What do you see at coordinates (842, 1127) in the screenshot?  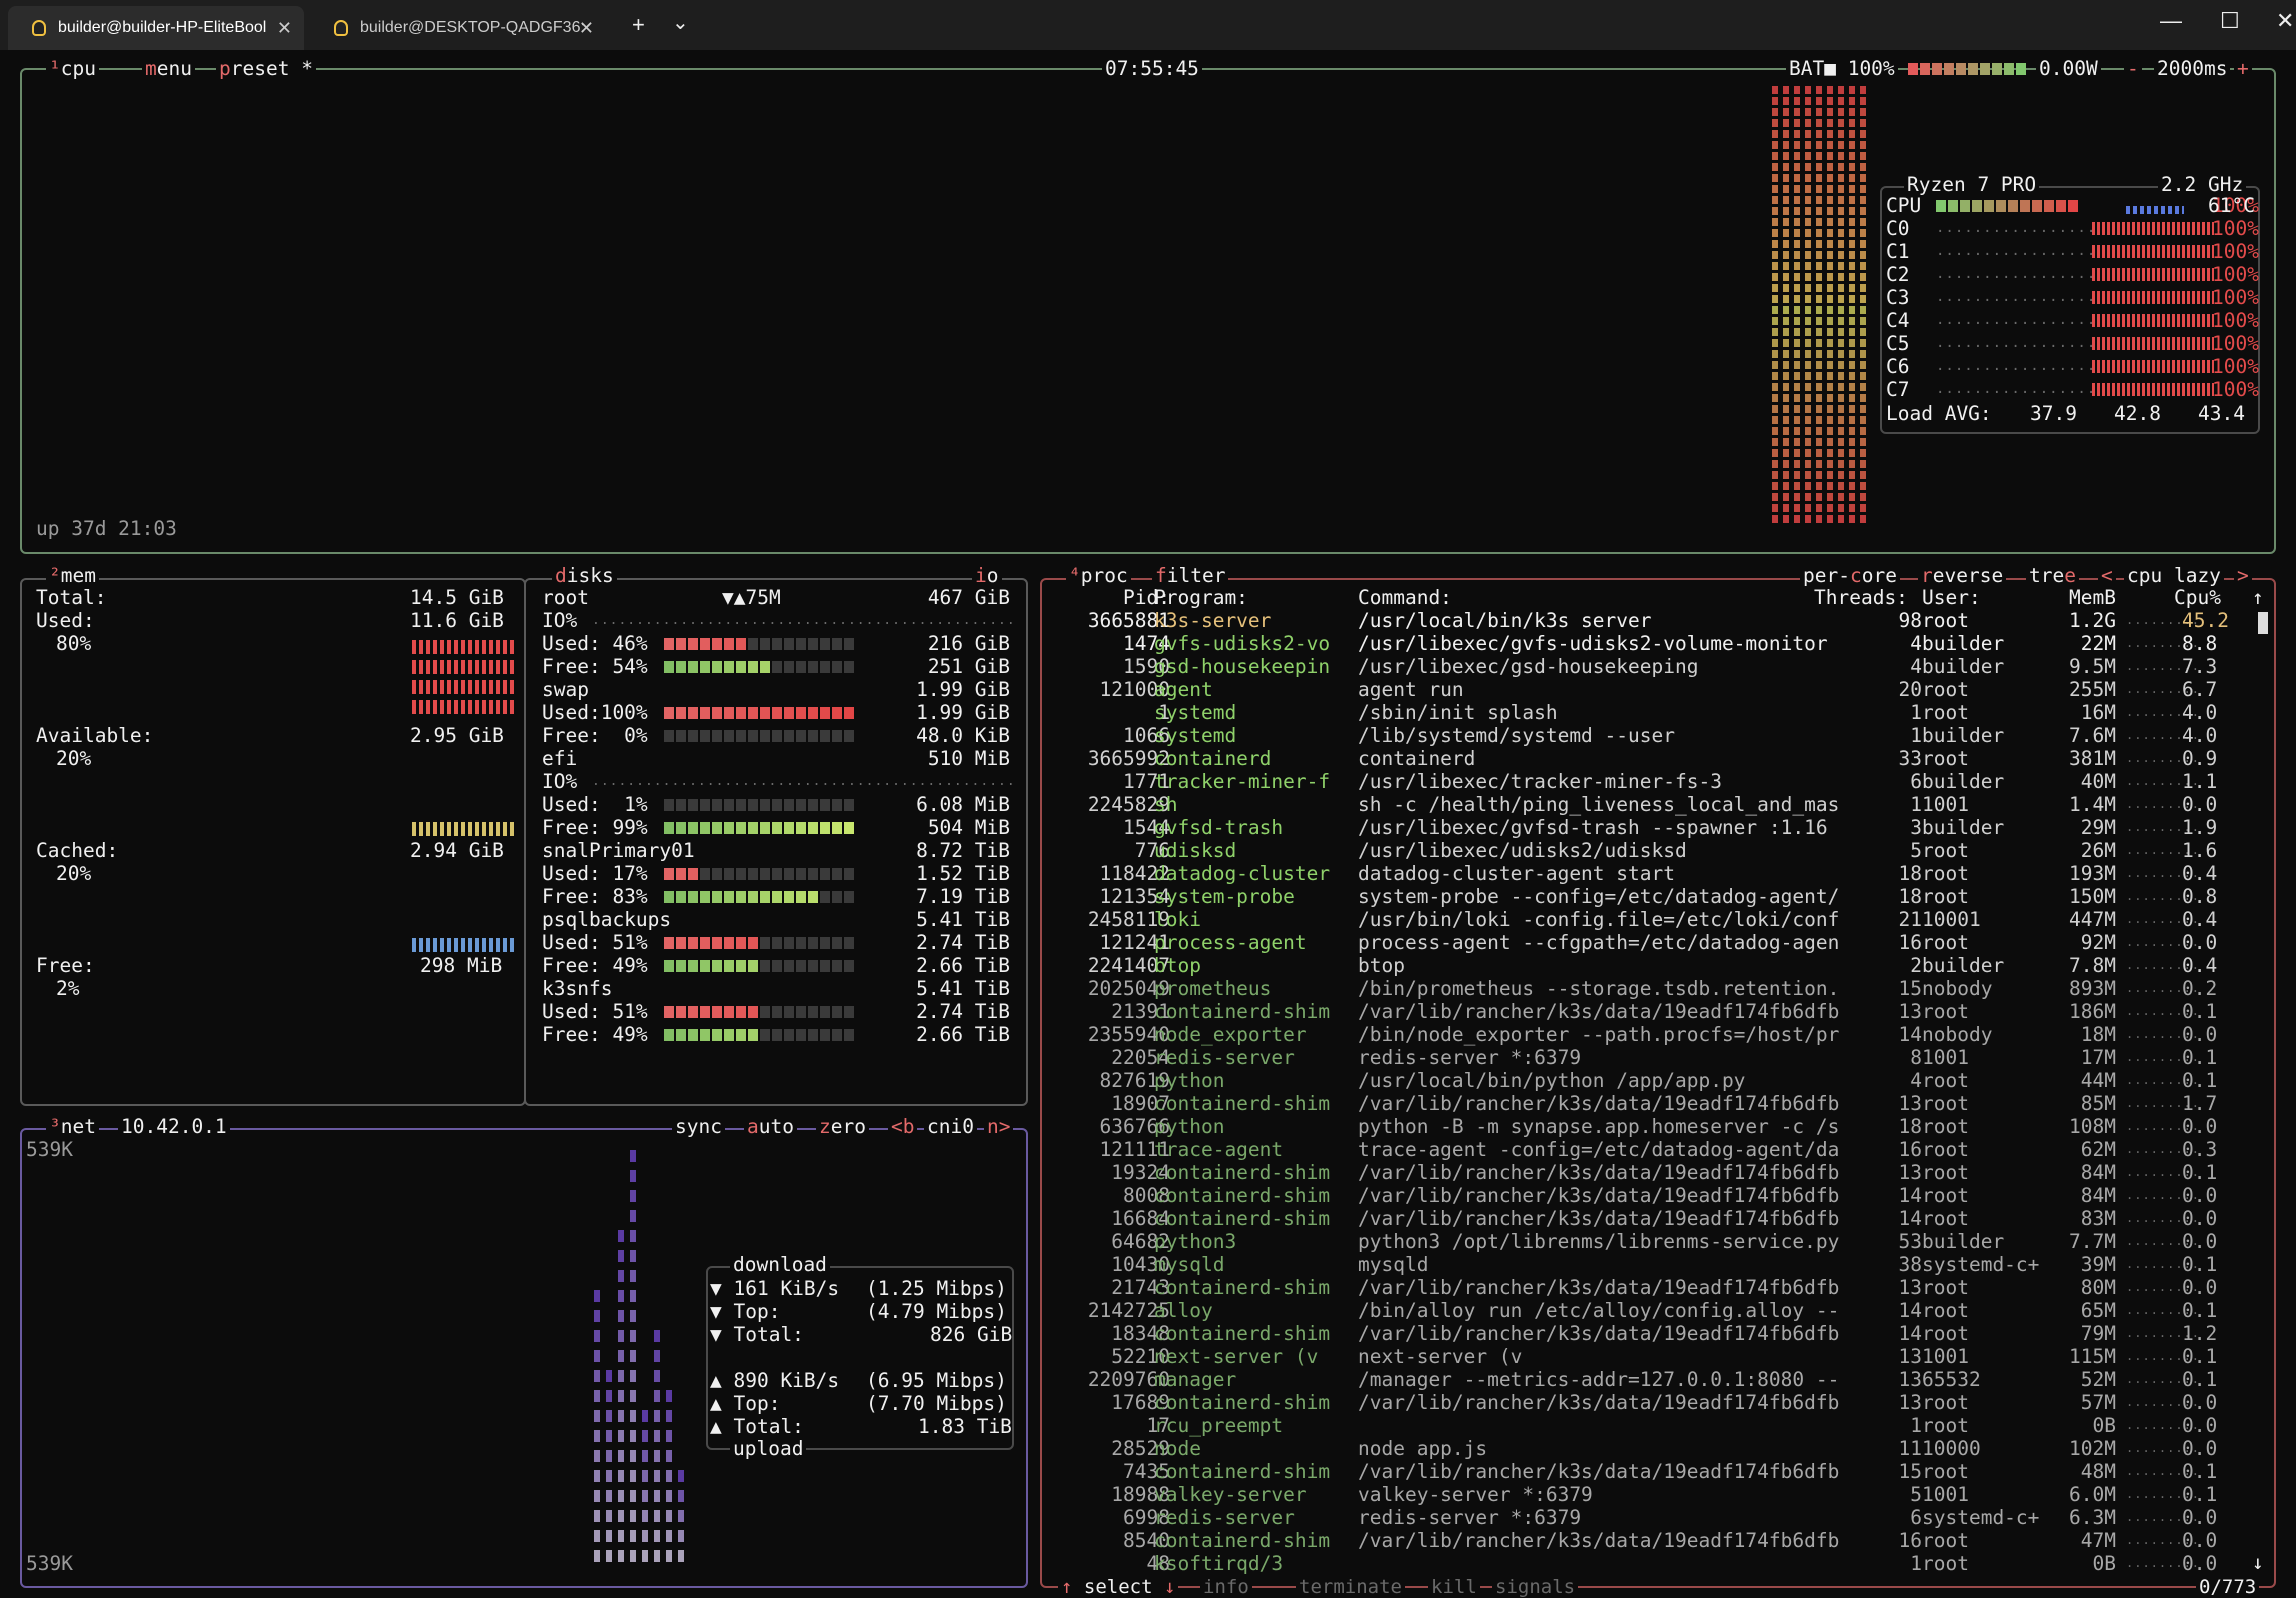 I see `net-zero-button: zero` at bounding box center [842, 1127].